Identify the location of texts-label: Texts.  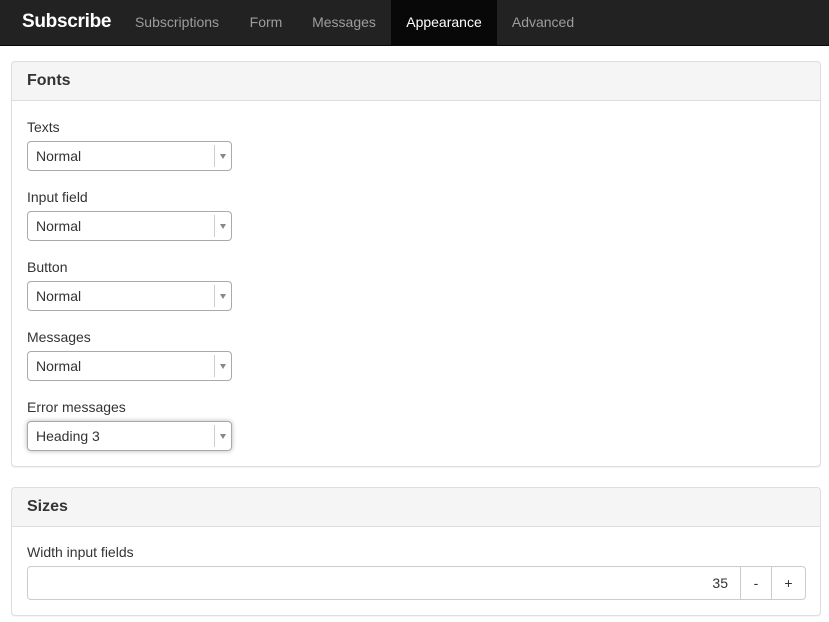
(43, 127).